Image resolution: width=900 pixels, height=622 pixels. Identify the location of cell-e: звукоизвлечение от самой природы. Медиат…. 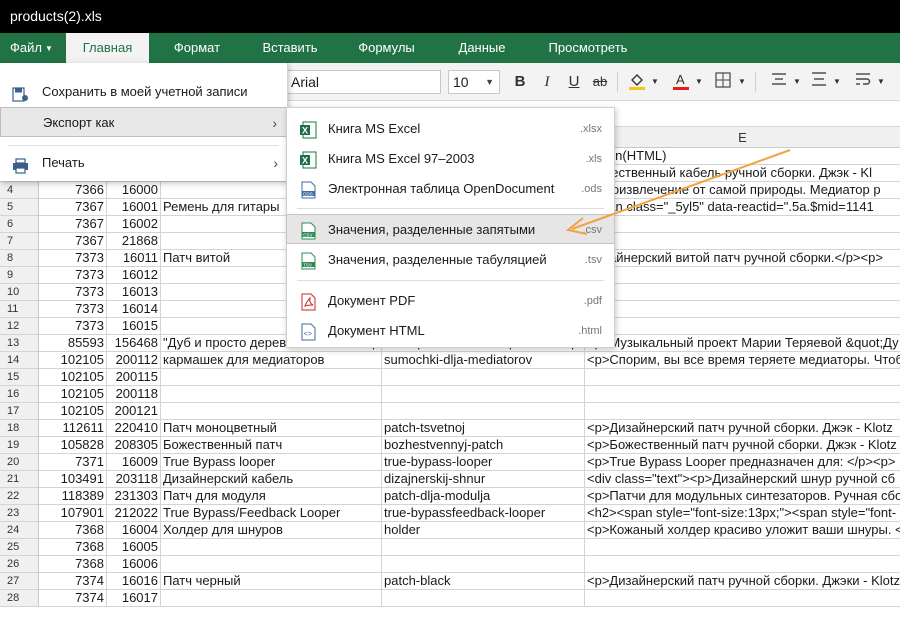
(742, 190).